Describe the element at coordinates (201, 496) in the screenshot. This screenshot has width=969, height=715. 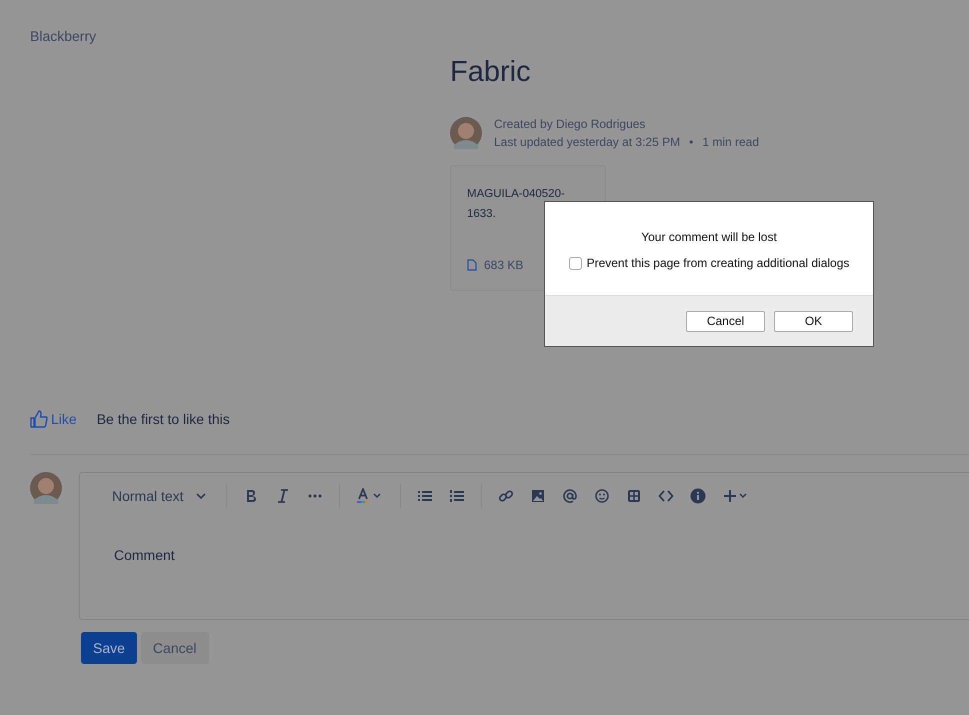
I see `chevron-down-icon` at that location.